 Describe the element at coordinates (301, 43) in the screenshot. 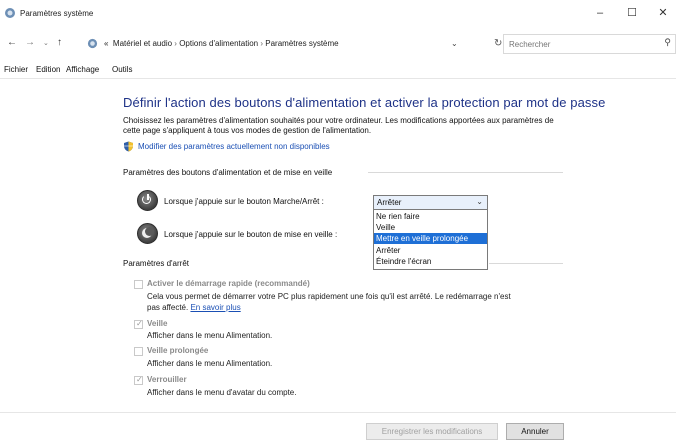

I see `breadcrumb-item: Paramètres système` at that location.